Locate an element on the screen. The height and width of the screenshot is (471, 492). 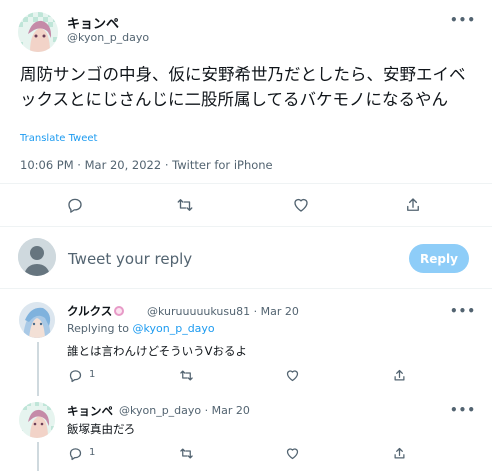
reply-author-name: クルクス is located at coordinates (96, 311).